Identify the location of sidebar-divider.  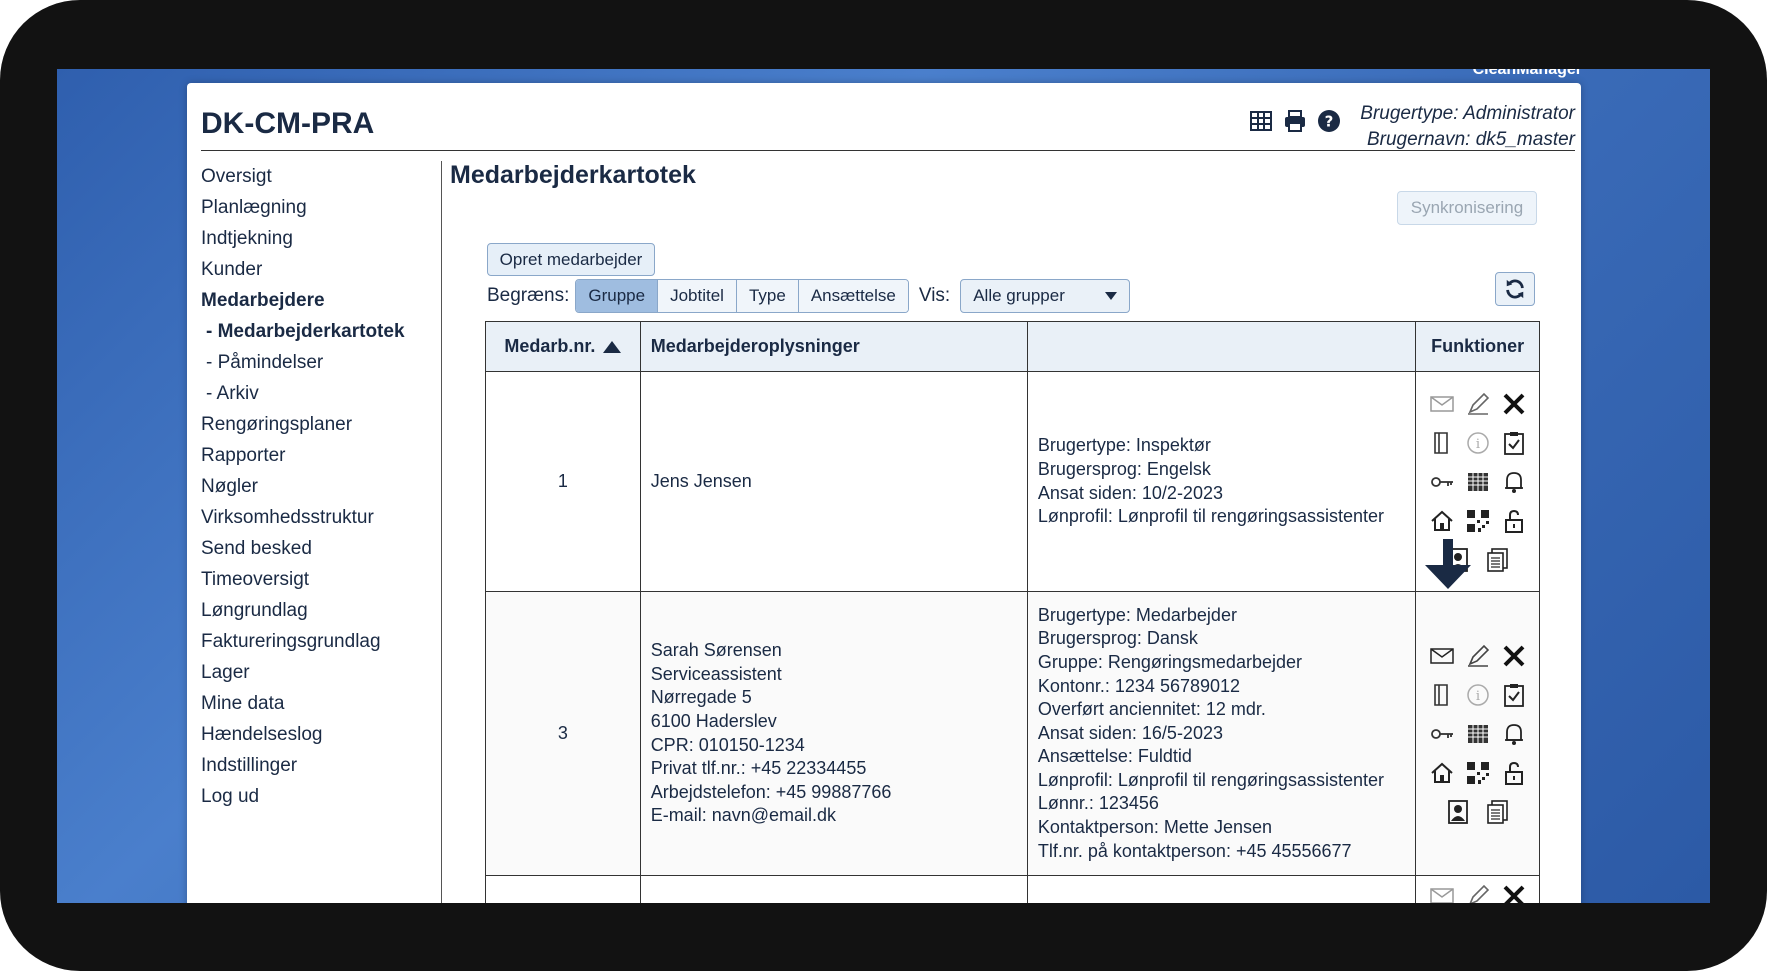
(441, 532).